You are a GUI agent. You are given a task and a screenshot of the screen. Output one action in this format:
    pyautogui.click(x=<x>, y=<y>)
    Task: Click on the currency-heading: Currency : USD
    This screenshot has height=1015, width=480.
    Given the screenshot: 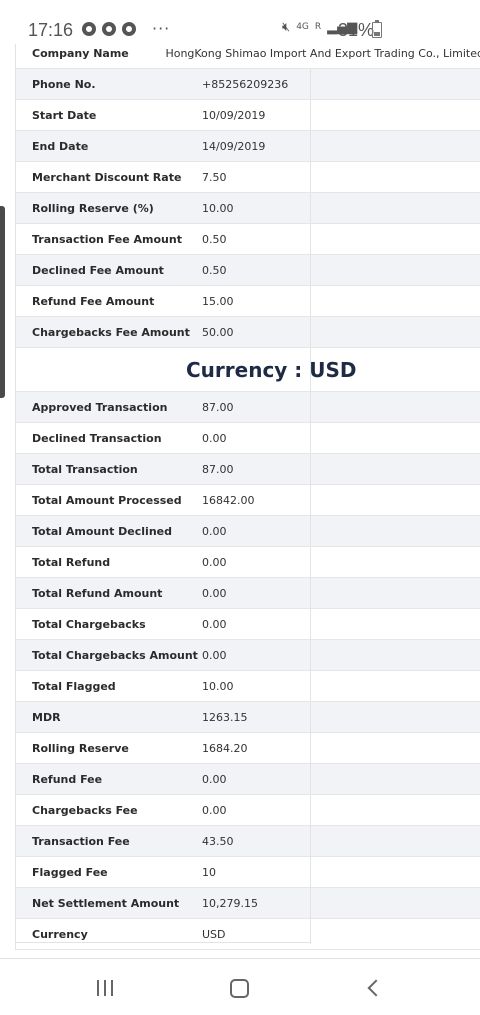 What is the action you would take?
    pyautogui.click(x=271, y=369)
    